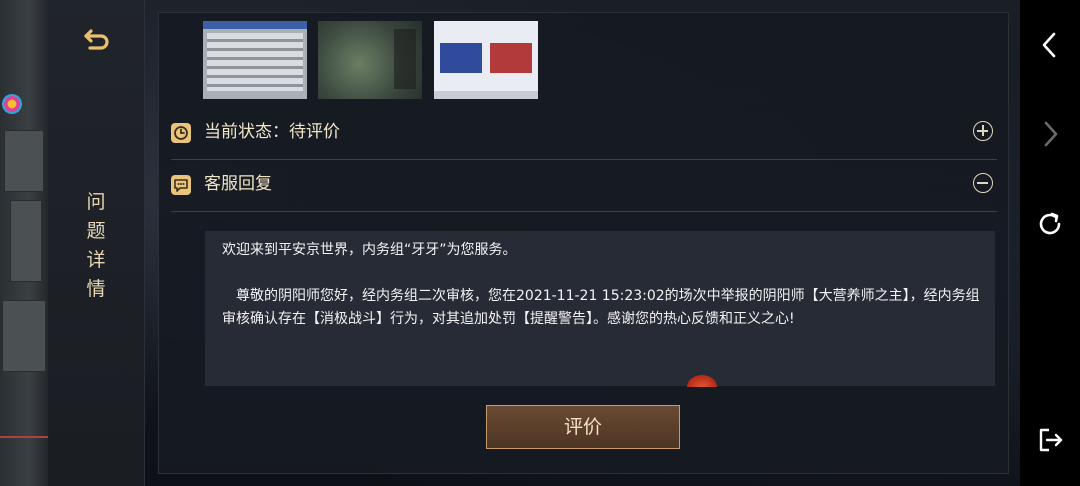 This screenshot has width=1080, height=486. I want to click on evaluate-button: 评价, so click(583, 427).